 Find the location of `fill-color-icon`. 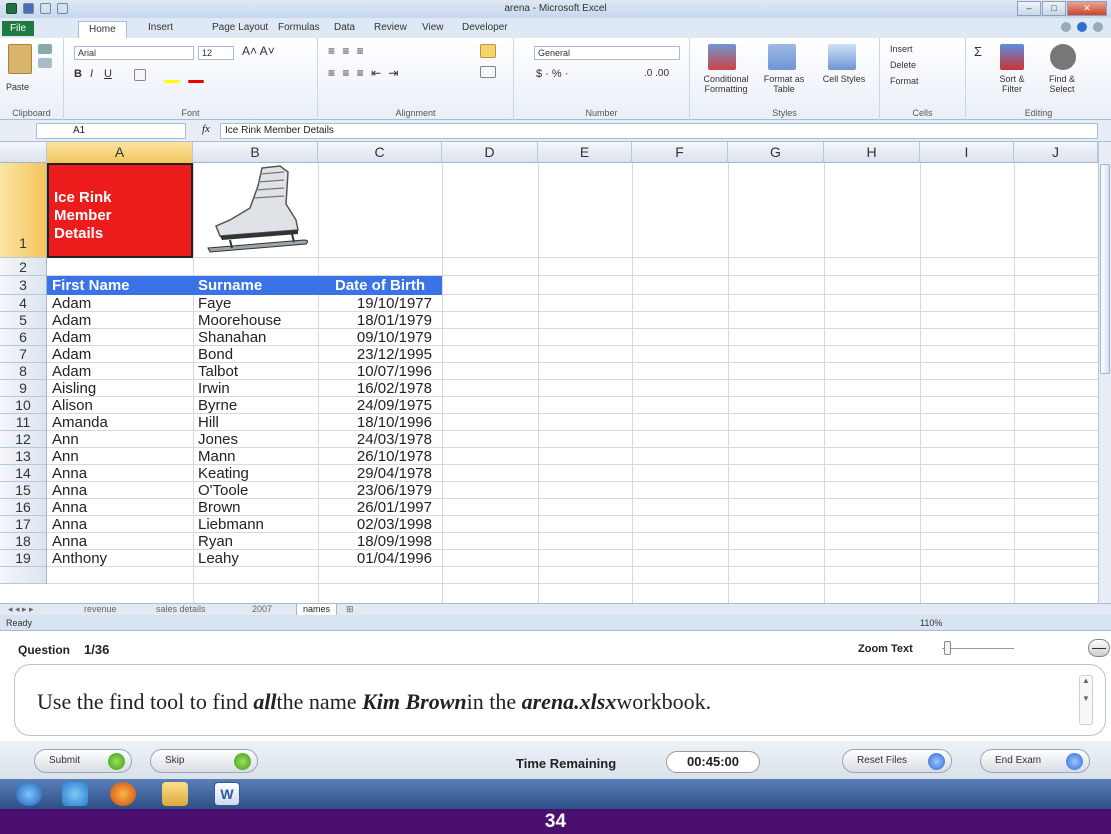

fill-color-icon is located at coordinates (172, 81).